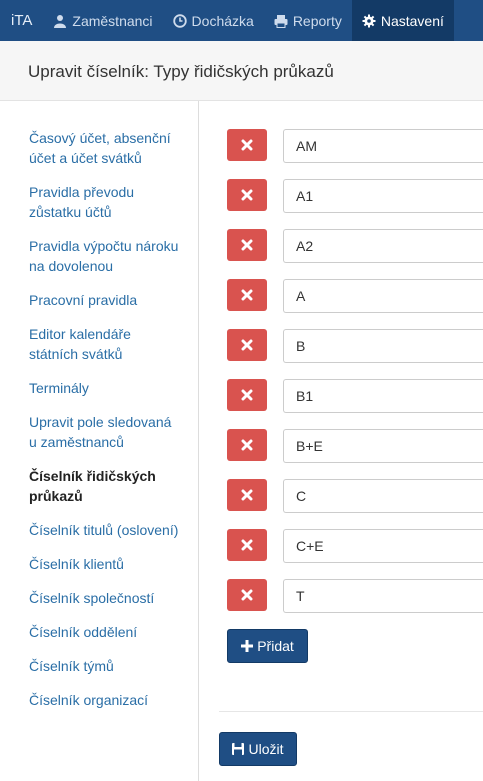 This screenshot has height=781, width=483. Describe the element at coordinates (383, 246) in the screenshot. I see `license-type-input: A2` at that location.